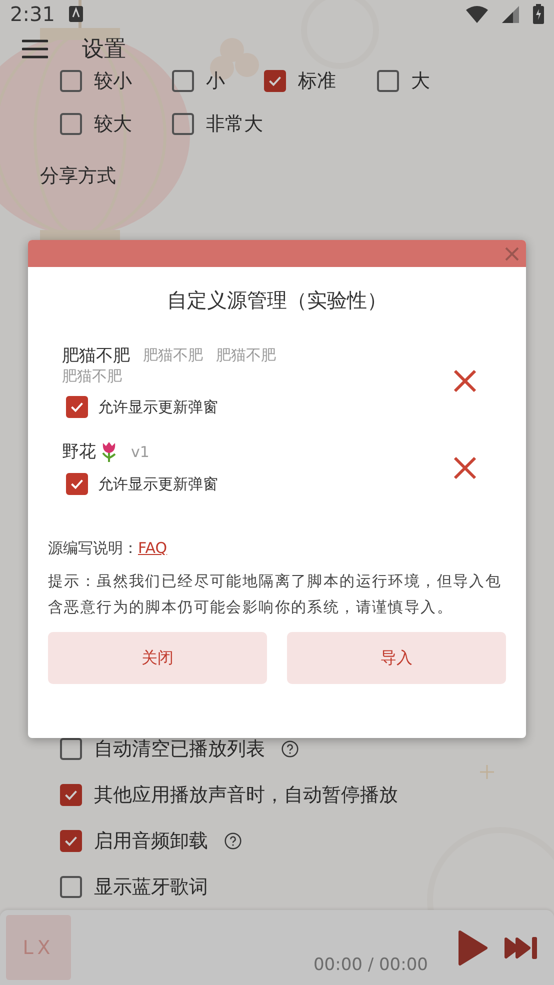  I want to click on source-detail: v1, so click(140, 451).